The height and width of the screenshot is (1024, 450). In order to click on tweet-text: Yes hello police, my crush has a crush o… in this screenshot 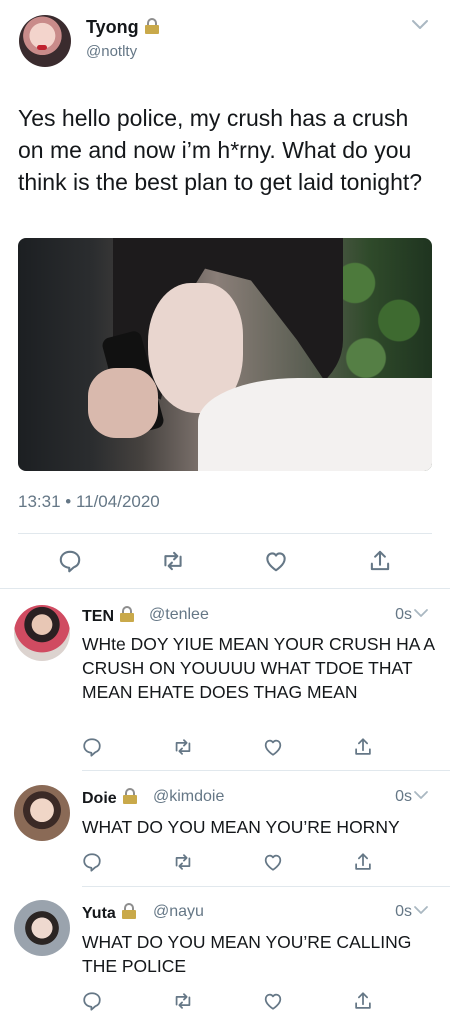, I will do `click(220, 150)`.